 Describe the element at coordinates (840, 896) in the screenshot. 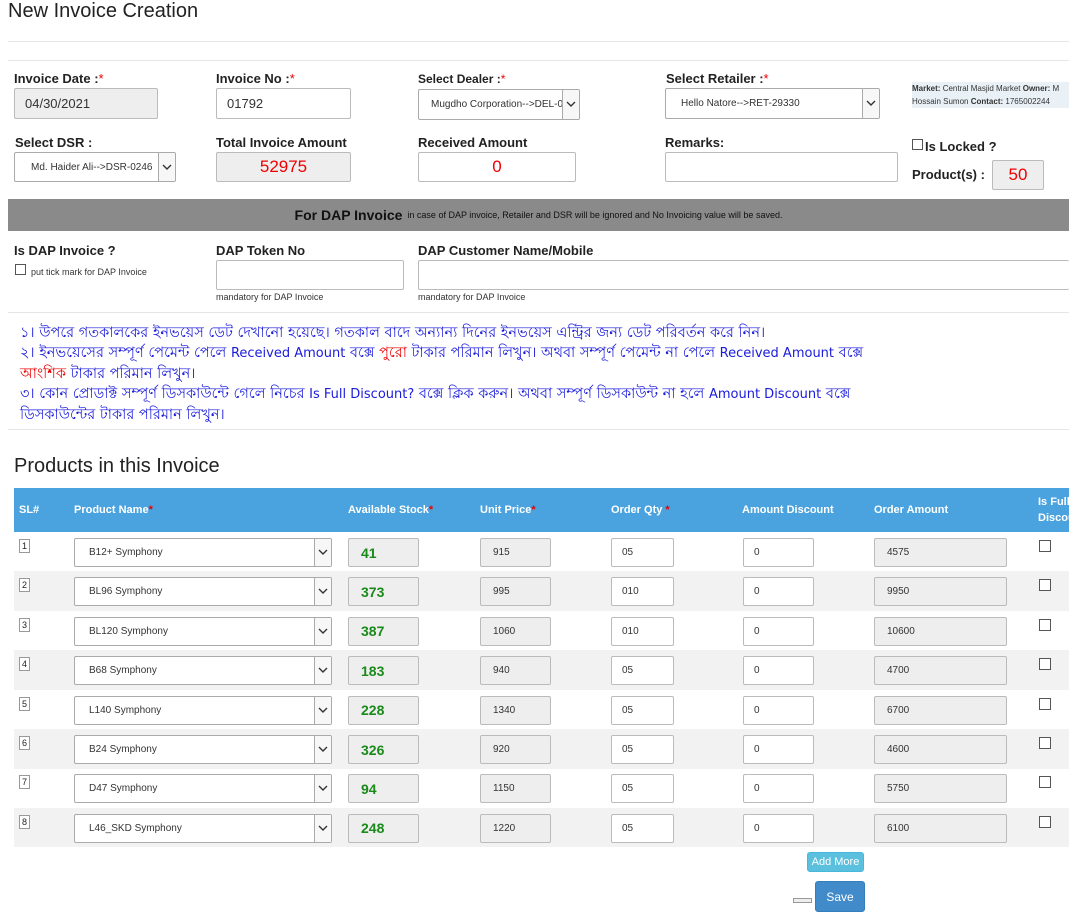

I see `save-button: Save` at that location.